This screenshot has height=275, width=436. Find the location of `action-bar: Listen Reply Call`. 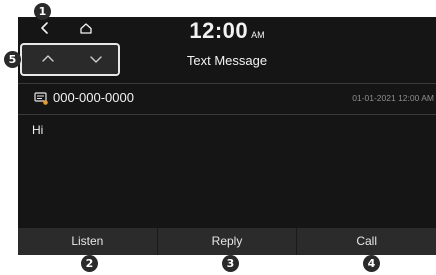

action-bar: Listen Reply Call is located at coordinates (227, 241).